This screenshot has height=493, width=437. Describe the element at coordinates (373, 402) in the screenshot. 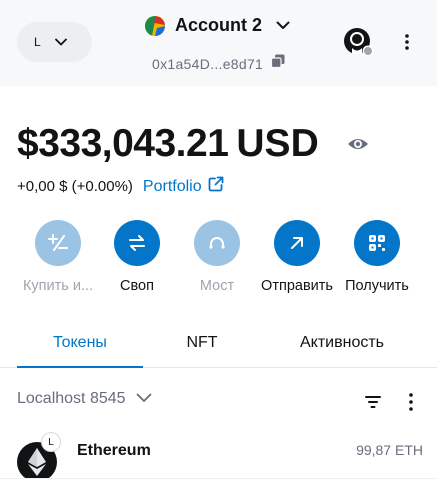

I see `filter-icon` at that location.